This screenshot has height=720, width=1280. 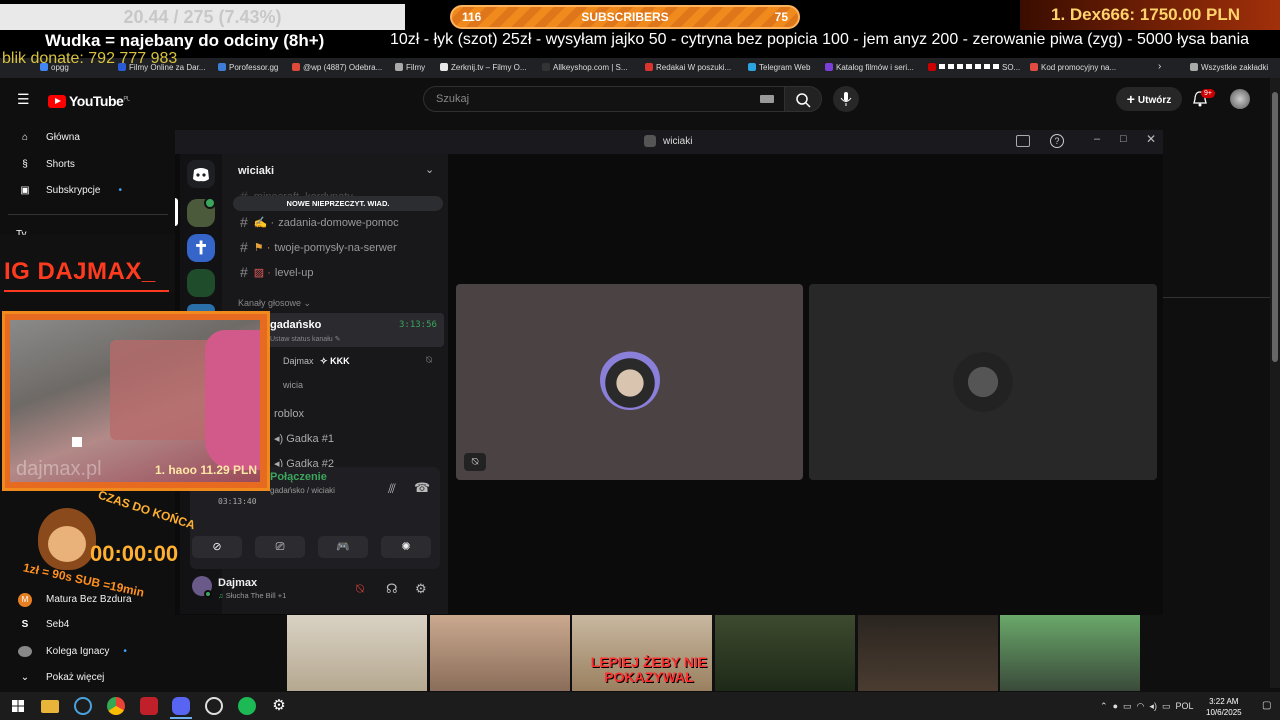 What do you see at coordinates (1123, 139) in the screenshot?
I see `maximize-icon: □` at bounding box center [1123, 139].